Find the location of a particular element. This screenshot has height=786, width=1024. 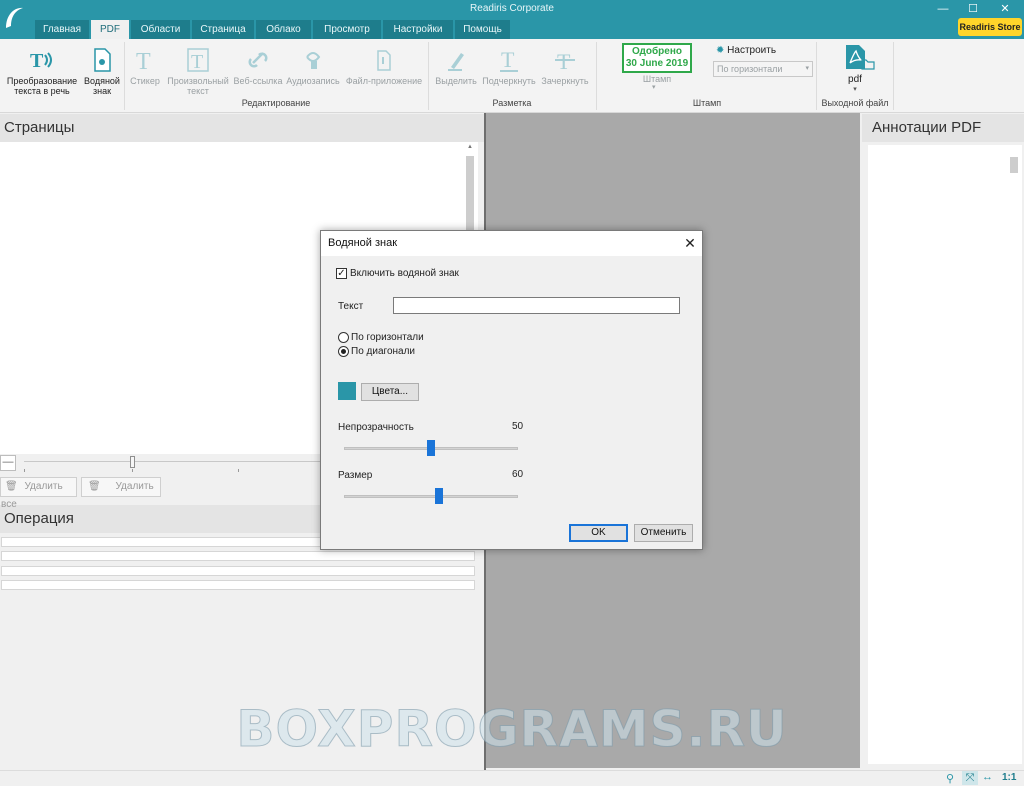

opacity-slider-thumb is located at coordinates (431, 448).